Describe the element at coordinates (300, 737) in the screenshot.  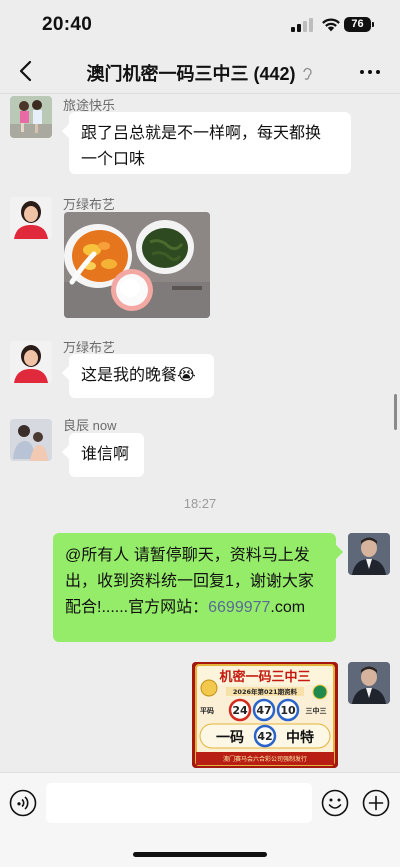
I see `poster-zhongte: 中特` at that location.